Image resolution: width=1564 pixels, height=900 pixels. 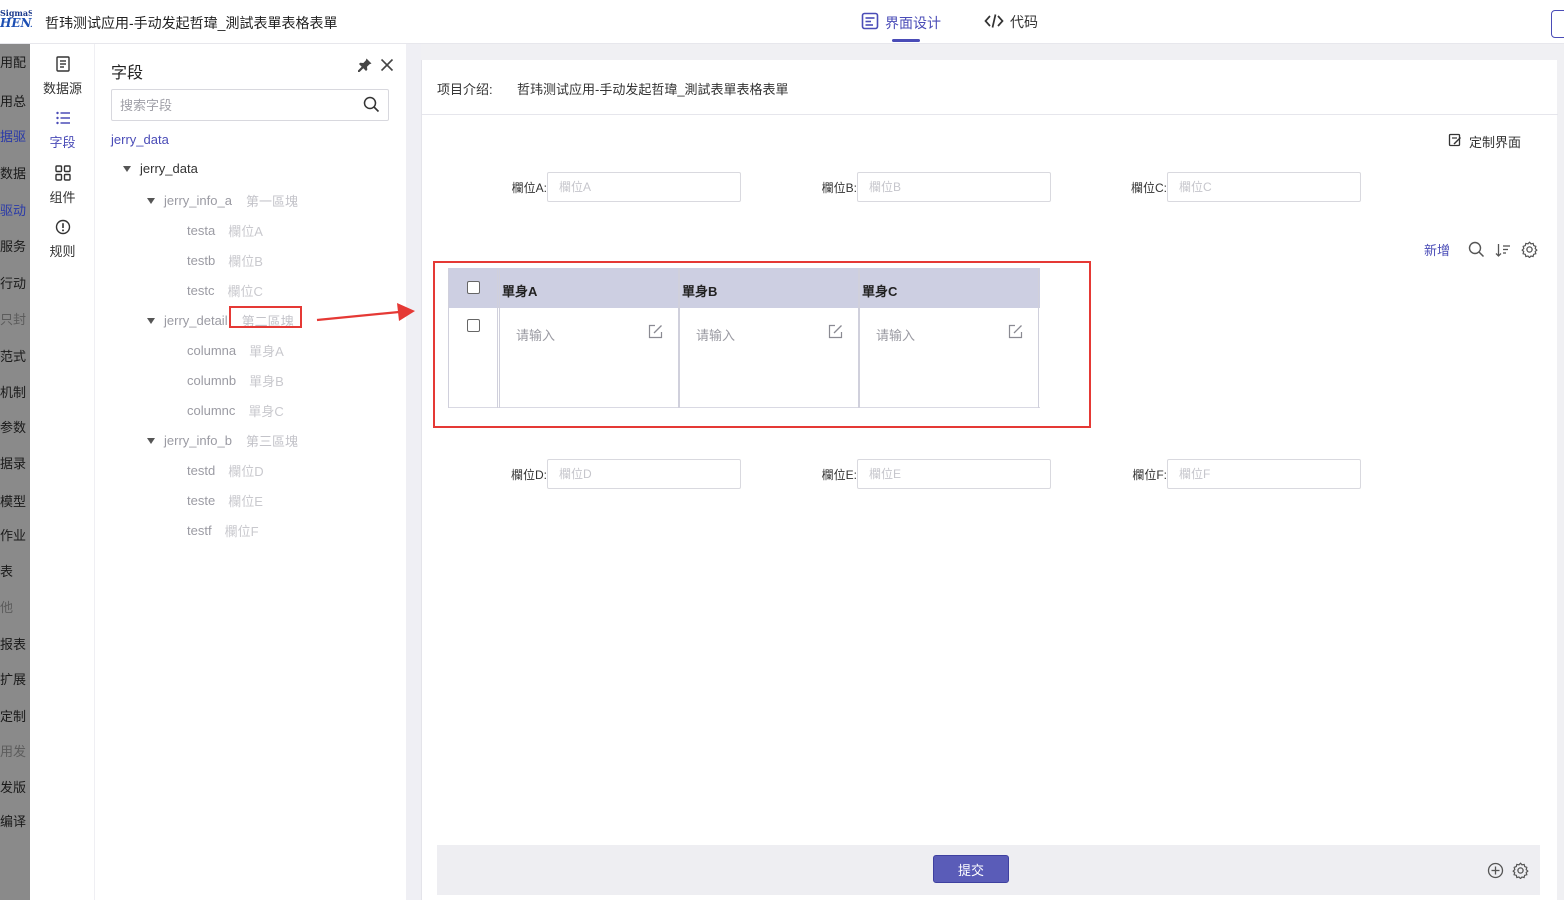 I want to click on select-all-checkbox, so click(x=473, y=287).